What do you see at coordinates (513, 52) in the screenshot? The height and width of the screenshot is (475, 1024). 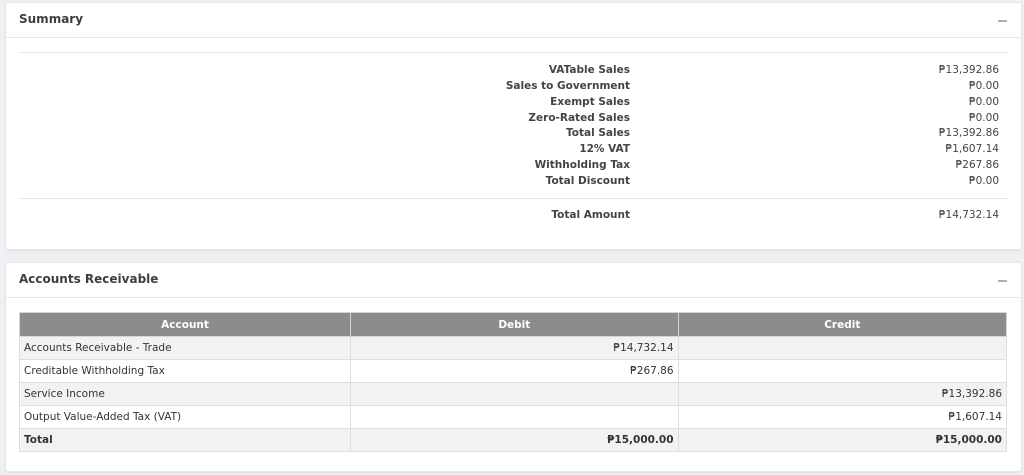 I see `summary-top-divider` at bounding box center [513, 52].